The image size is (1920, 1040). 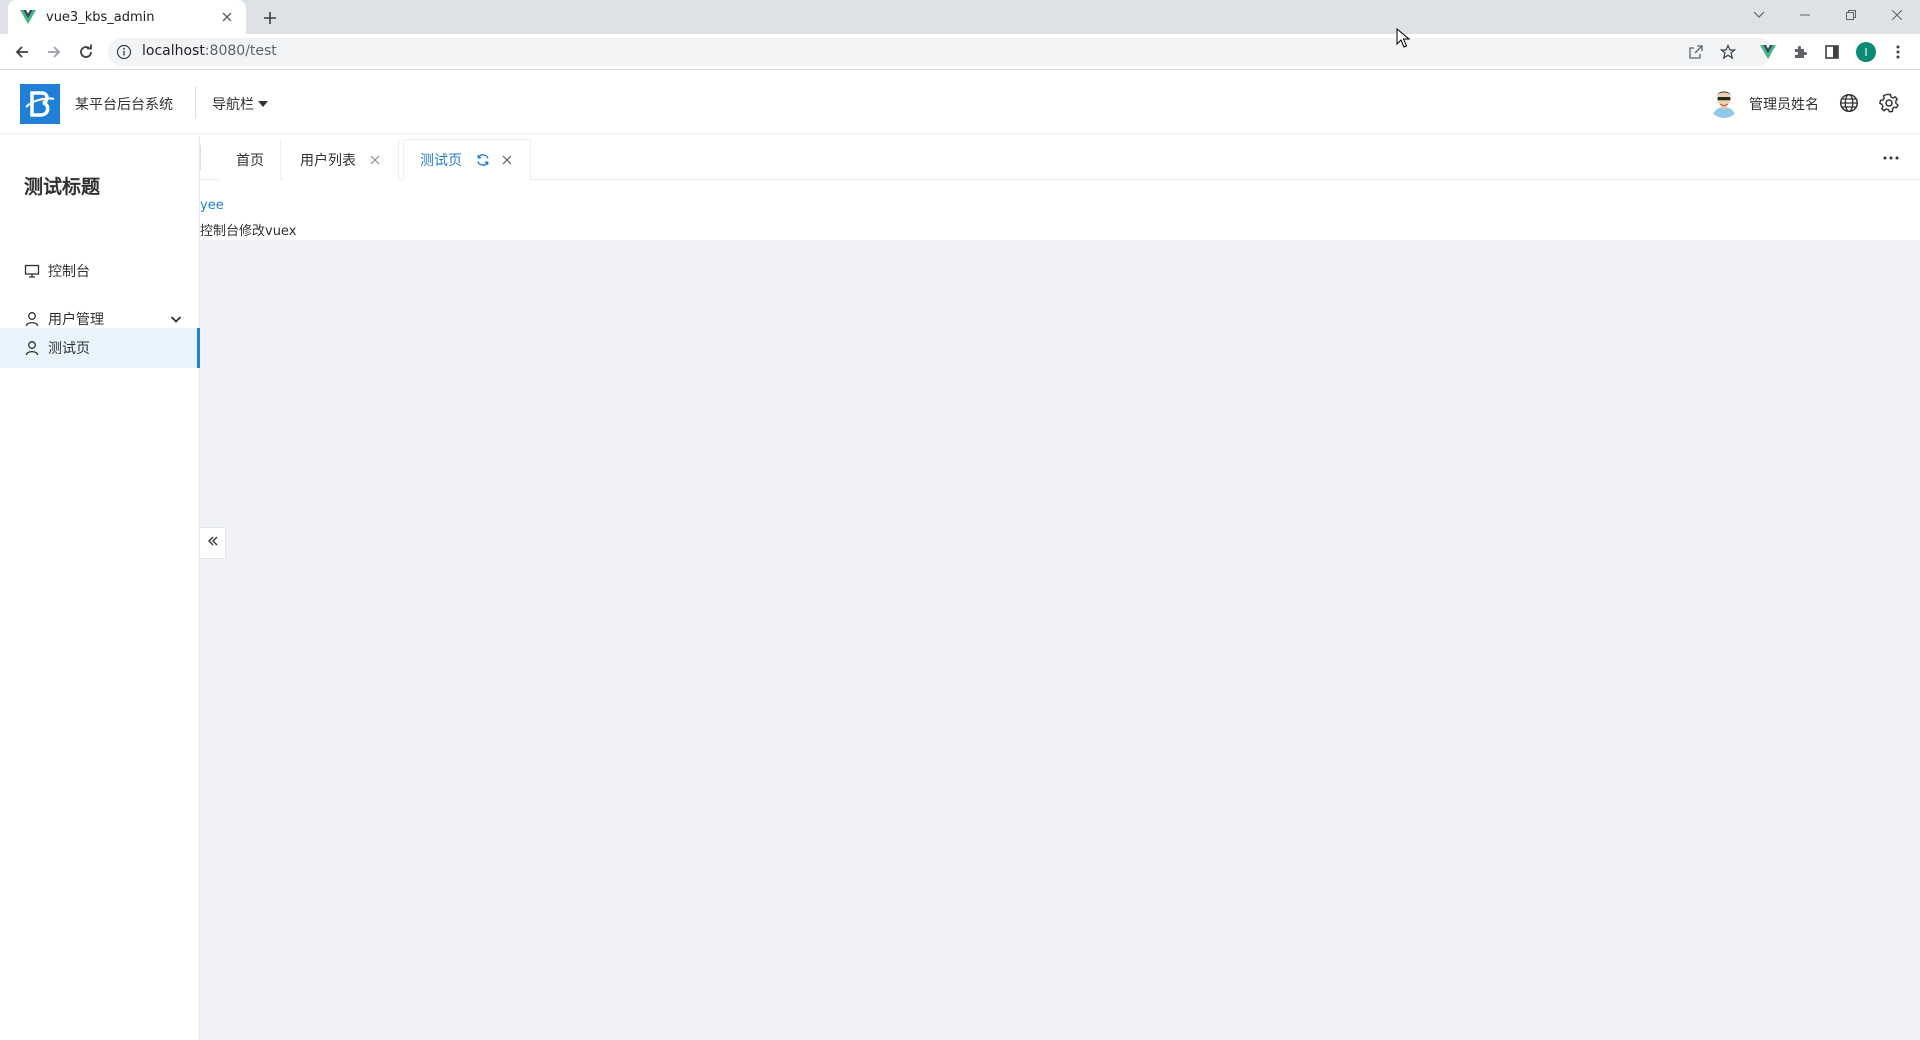 What do you see at coordinates (69, 272) in the screenshot?
I see `sidebar-item-label: 控制台` at bounding box center [69, 272].